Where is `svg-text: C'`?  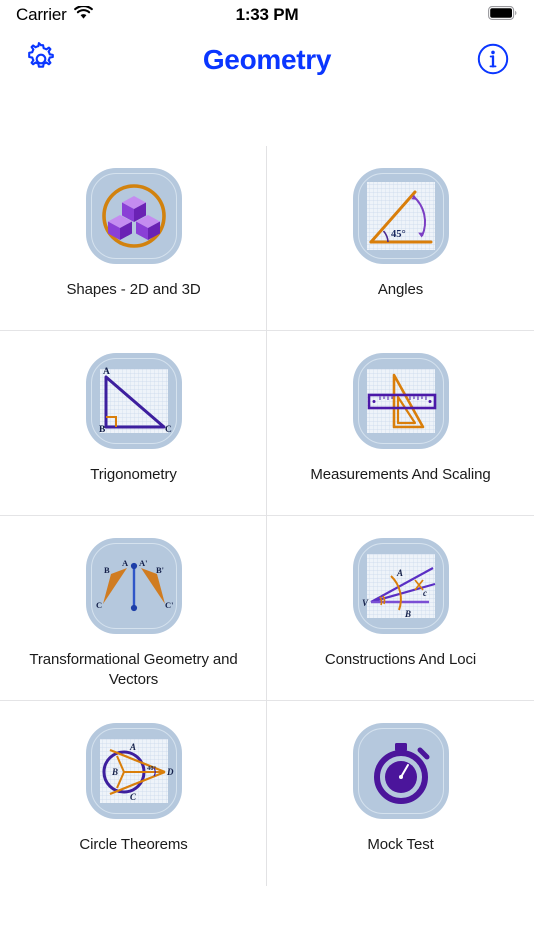
svg-text: C' is located at coordinates (169, 605).